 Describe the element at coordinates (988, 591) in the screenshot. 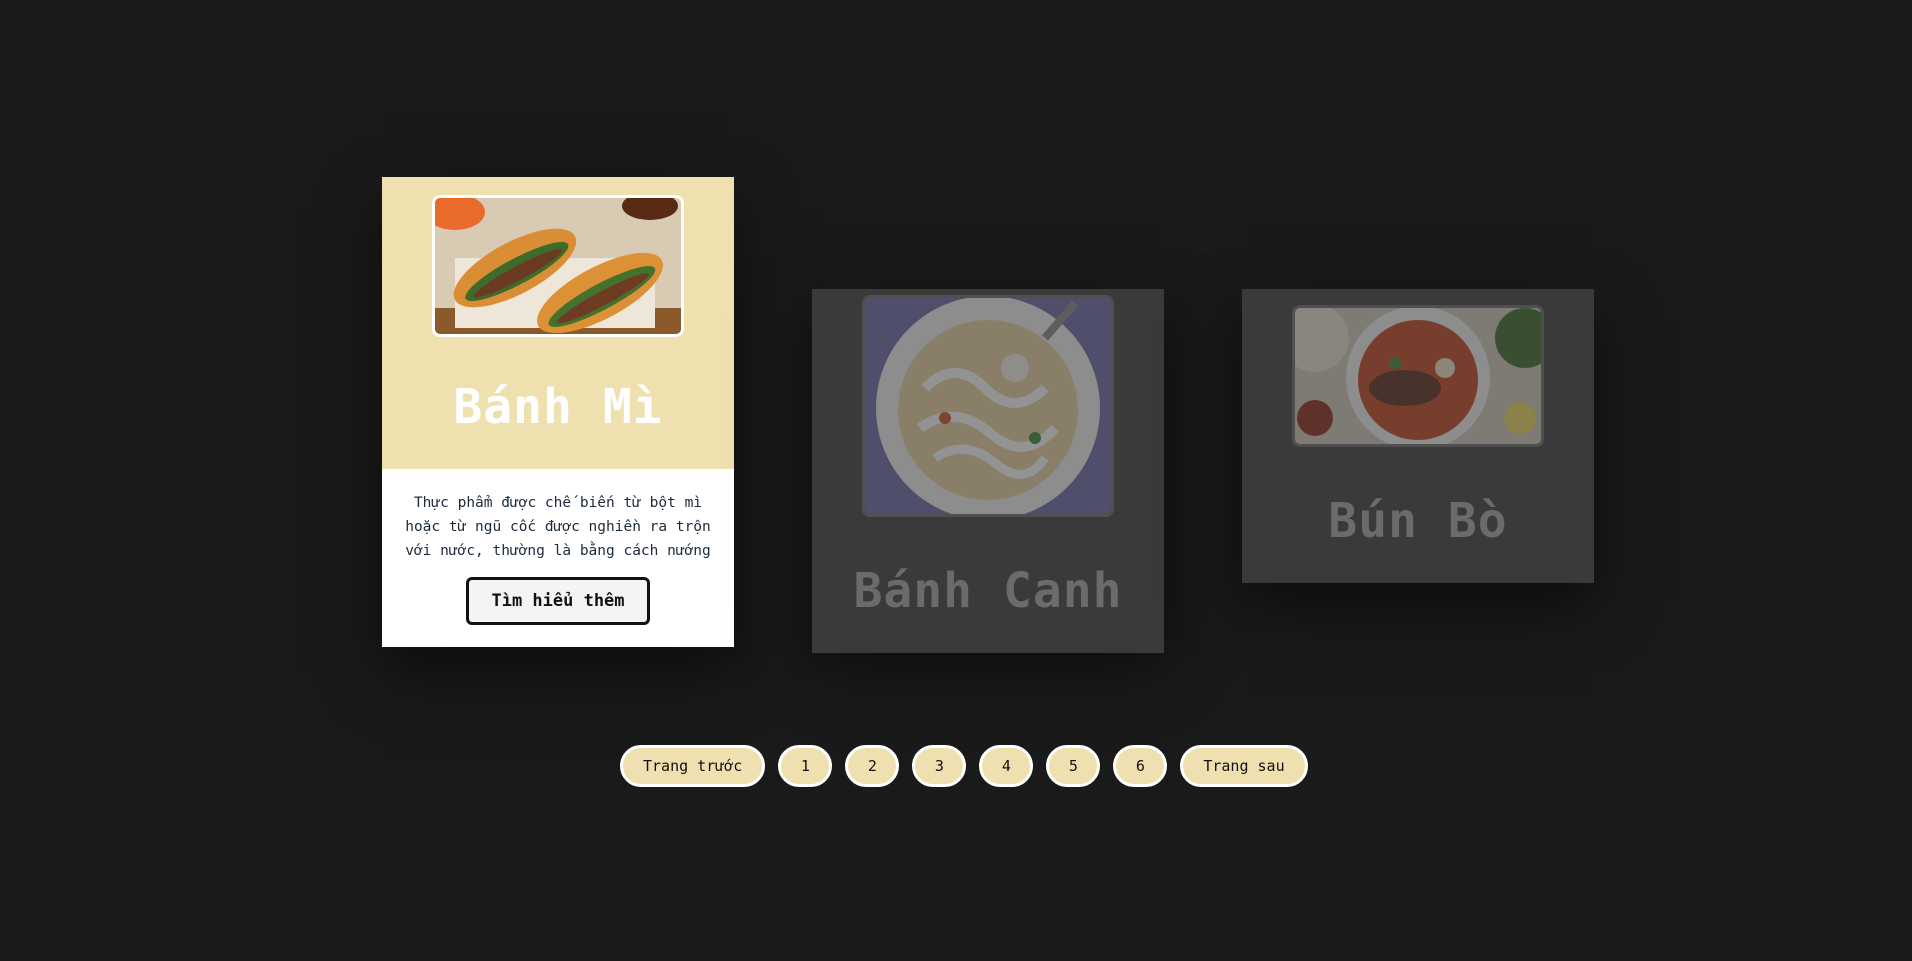

I see `card-title: Bánh Canh` at that location.